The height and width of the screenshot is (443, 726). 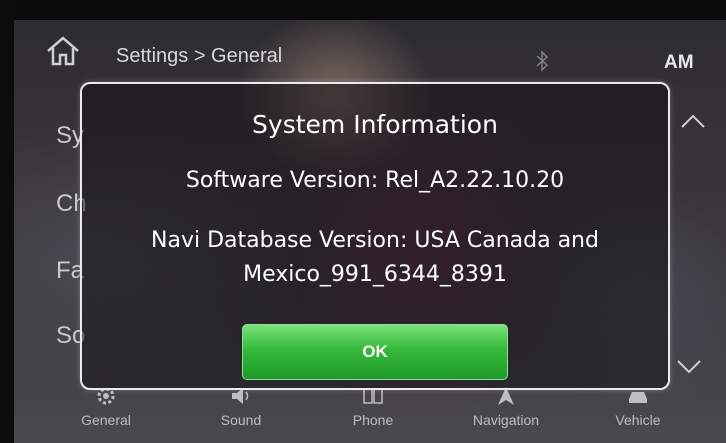 What do you see at coordinates (63, 51) in the screenshot?
I see `home-icon` at bounding box center [63, 51].